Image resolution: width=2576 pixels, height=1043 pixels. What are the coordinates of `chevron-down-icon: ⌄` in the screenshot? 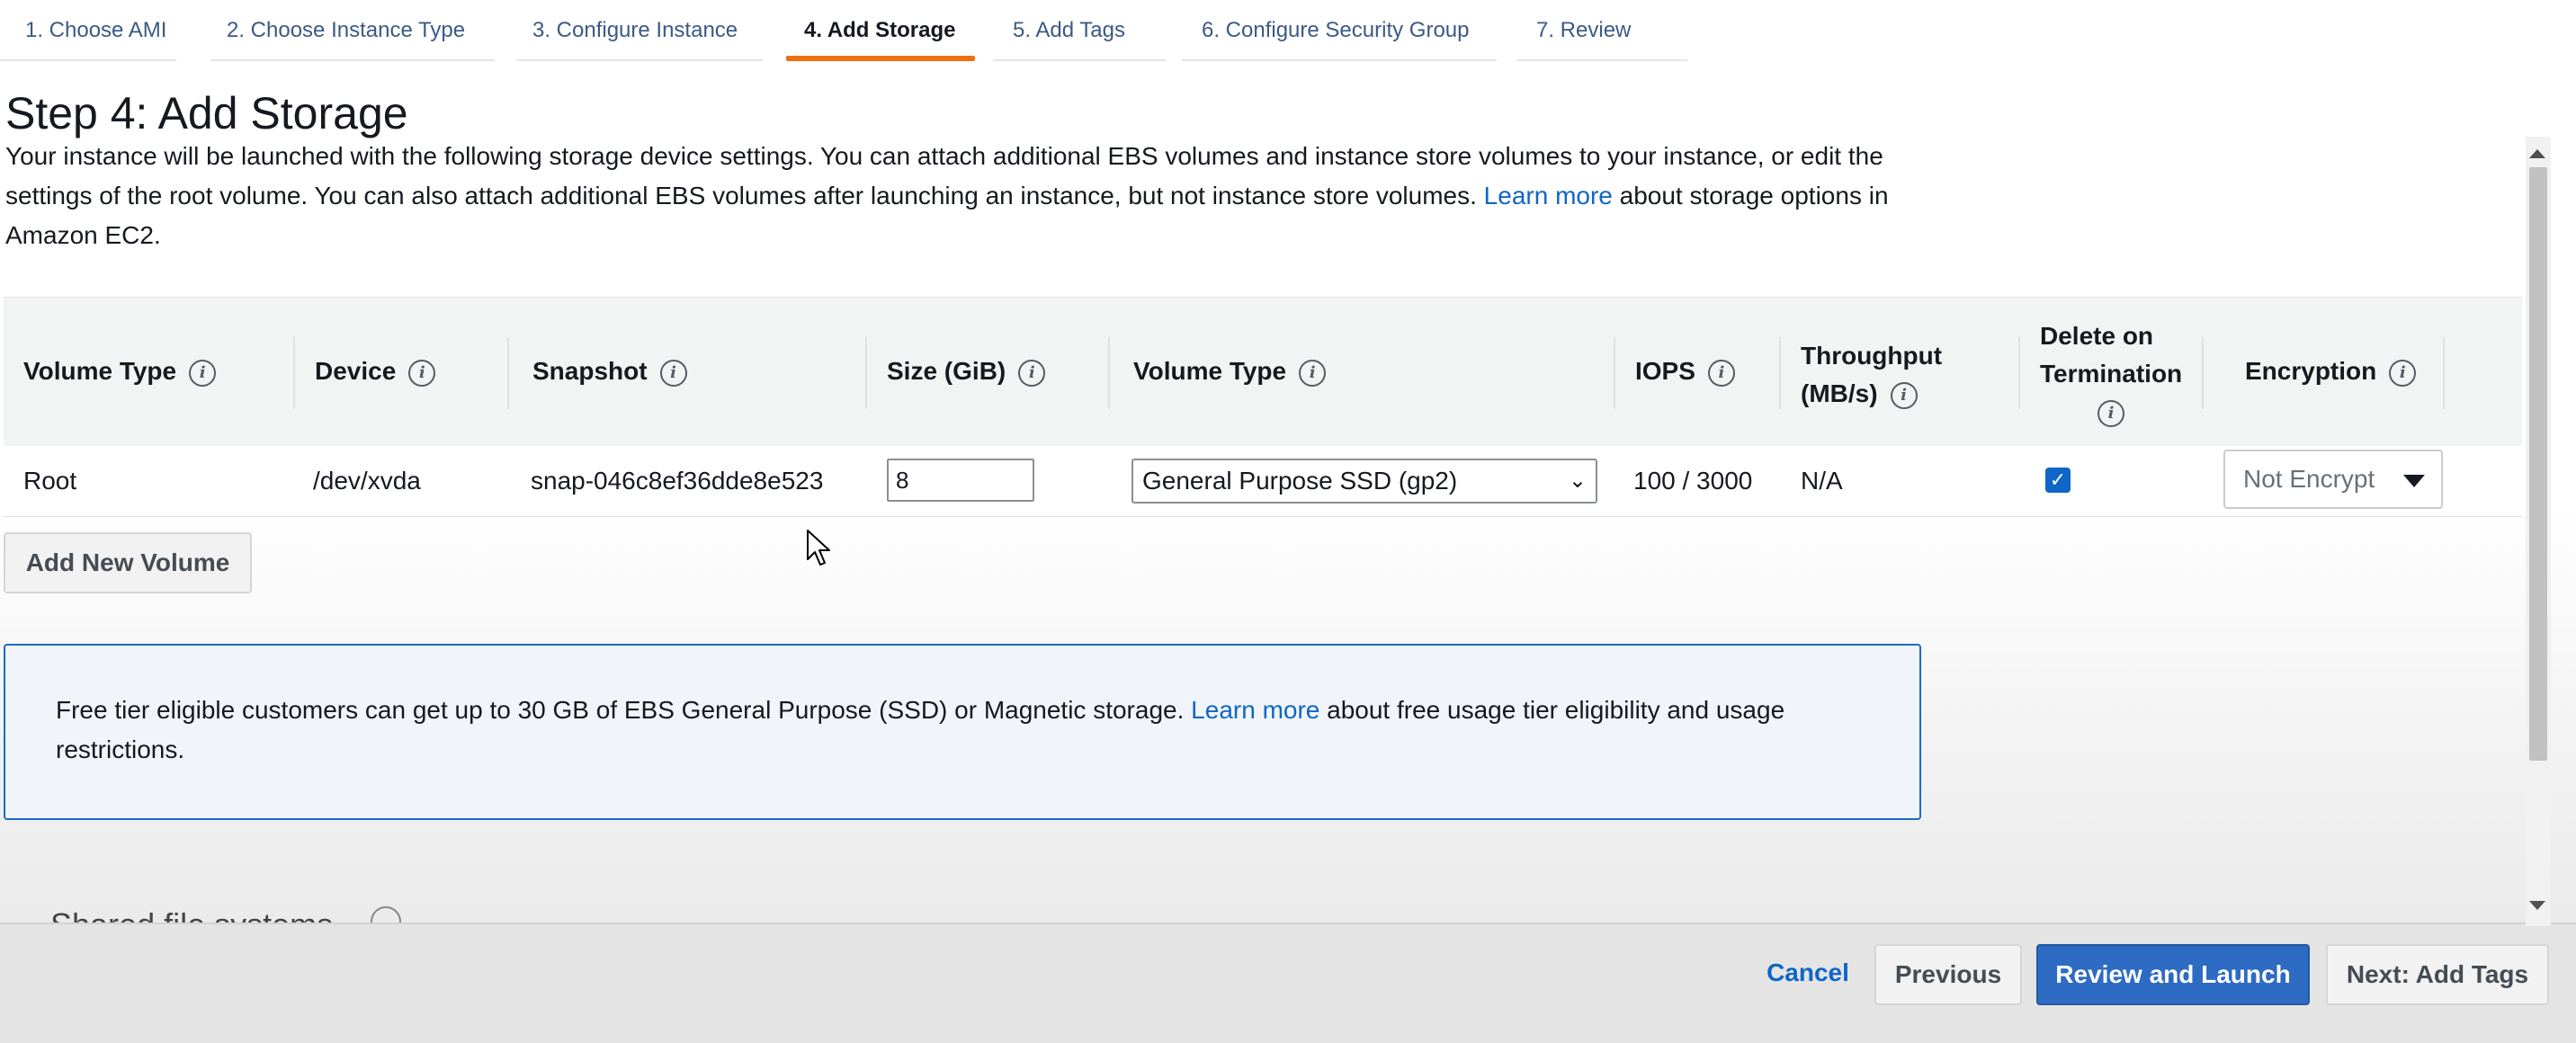 It's located at (1577, 481).